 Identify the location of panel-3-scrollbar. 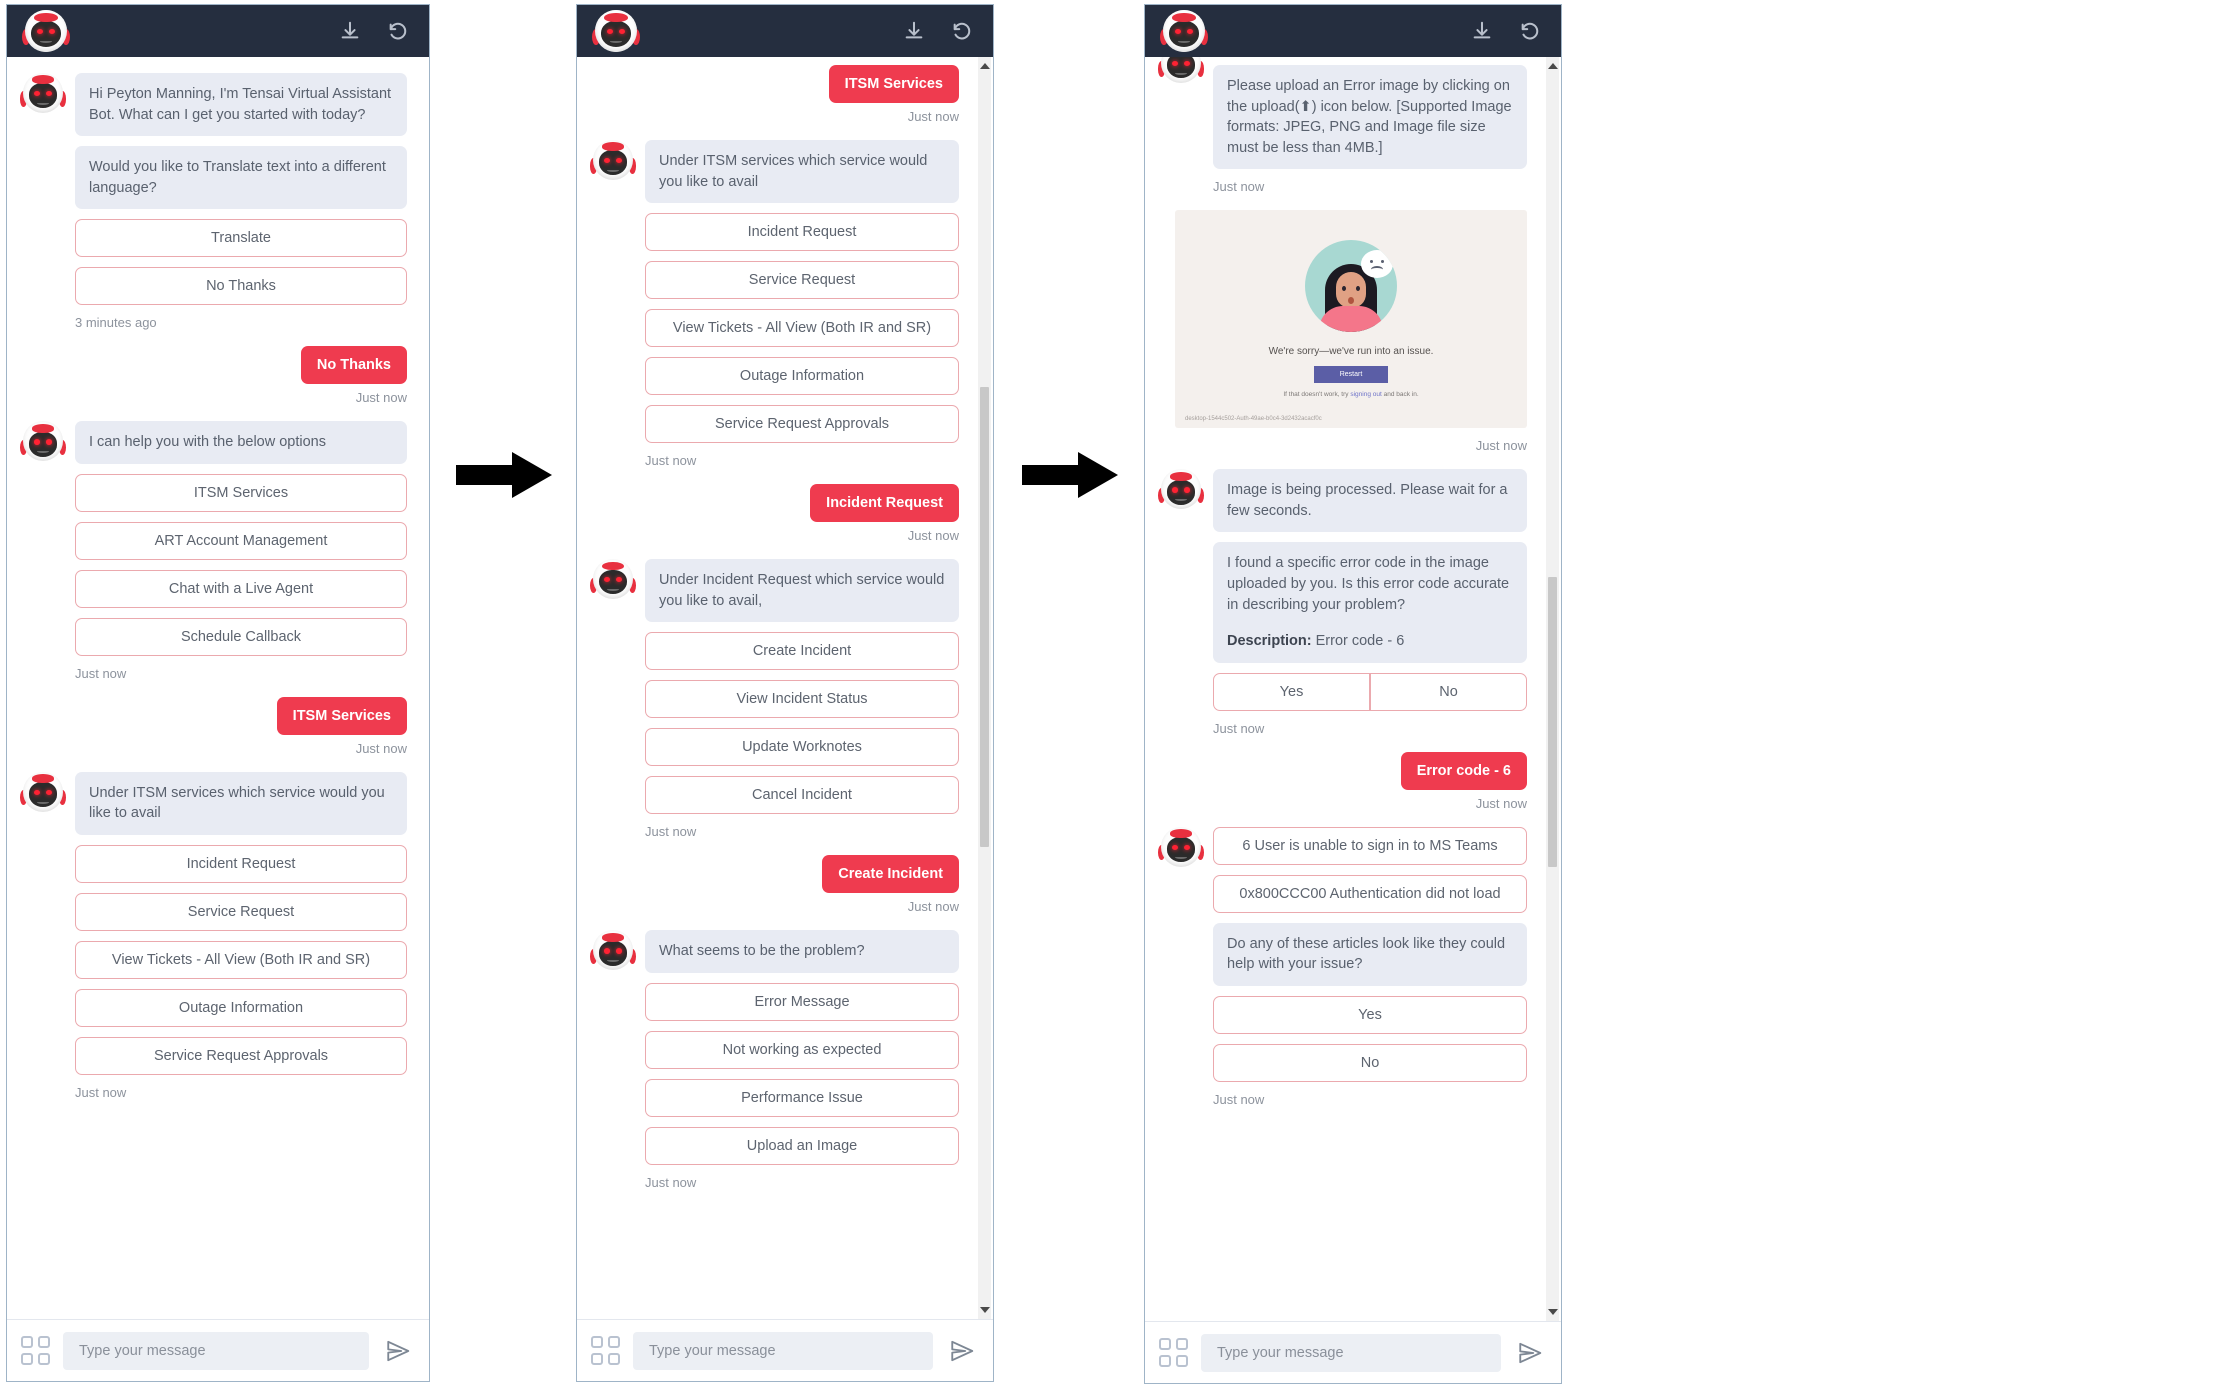
(1552, 689).